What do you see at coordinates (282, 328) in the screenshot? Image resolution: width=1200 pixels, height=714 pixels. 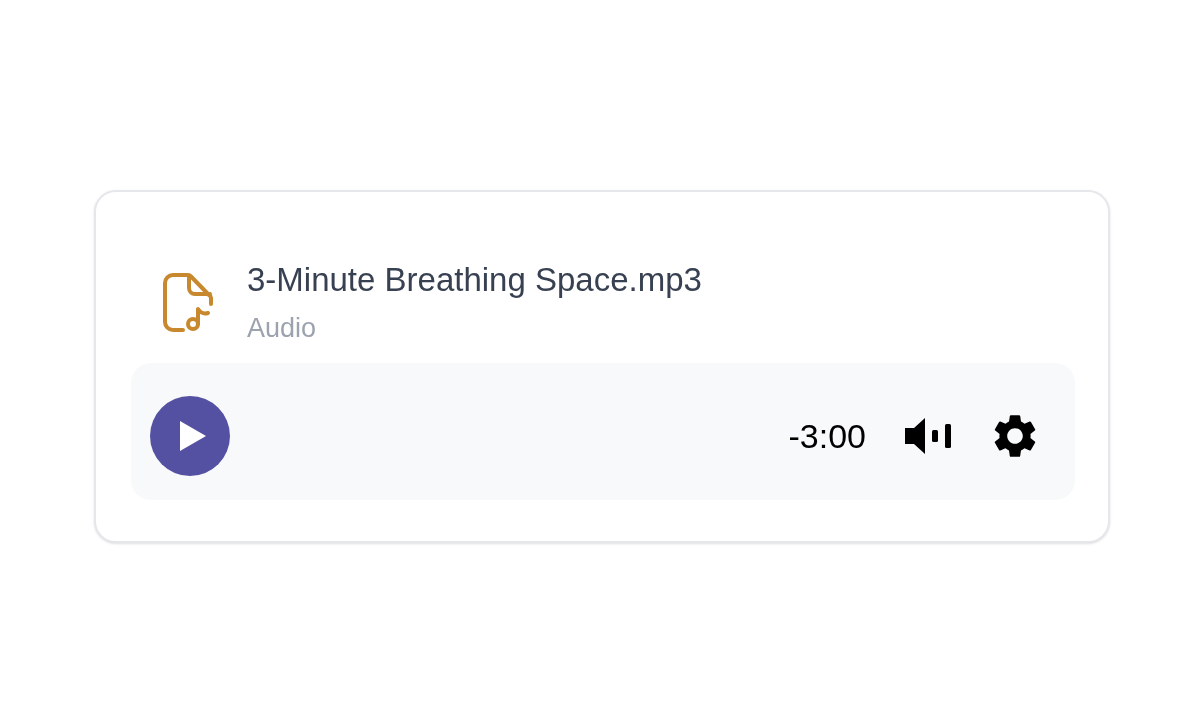 I see `file-type: Audio` at bounding box center [282, 328].